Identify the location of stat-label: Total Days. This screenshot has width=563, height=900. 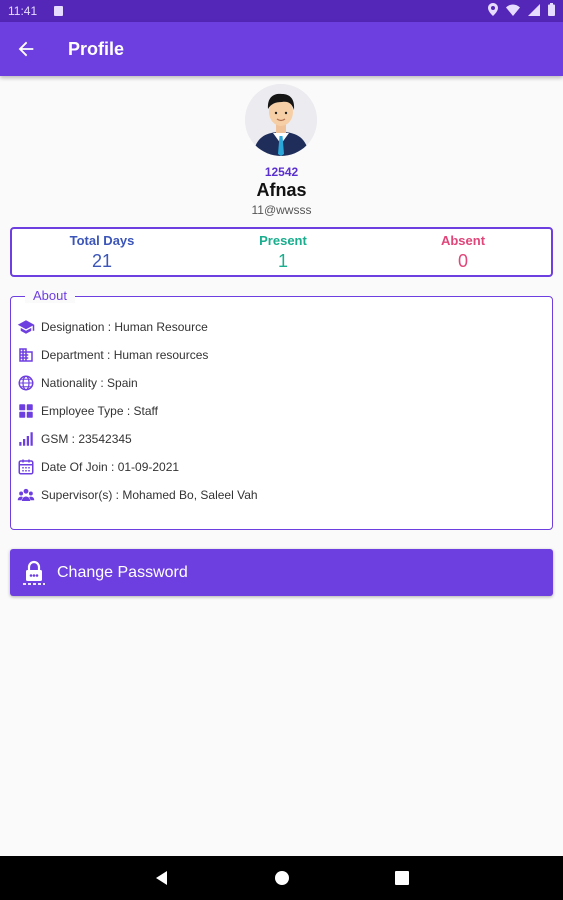
(102, 240).